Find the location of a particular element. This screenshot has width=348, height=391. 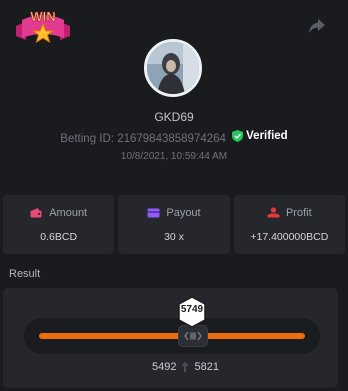

card-icon is located at coordinates (153, 212).